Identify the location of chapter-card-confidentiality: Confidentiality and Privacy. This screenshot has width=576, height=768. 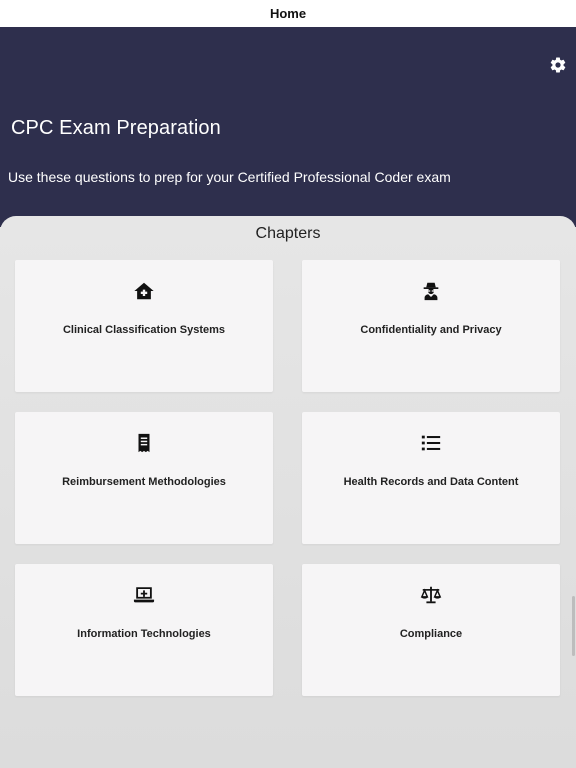
(431, 326).